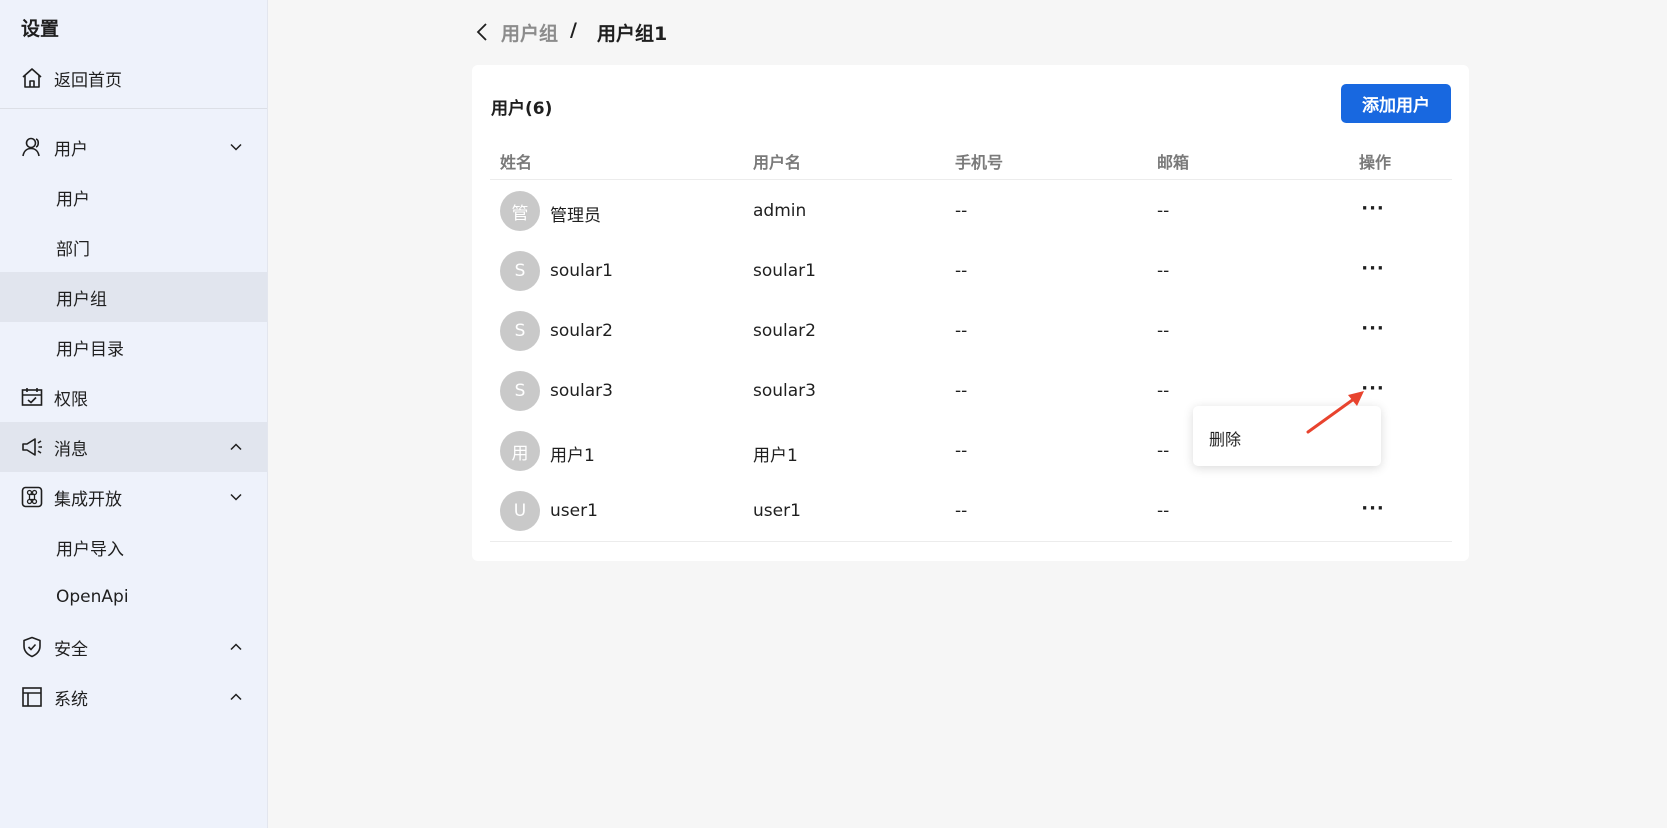  What do you see at coordinates (520, 451) in the screenshot?
I see `avatar: 用` at bounding box center [520, 451].